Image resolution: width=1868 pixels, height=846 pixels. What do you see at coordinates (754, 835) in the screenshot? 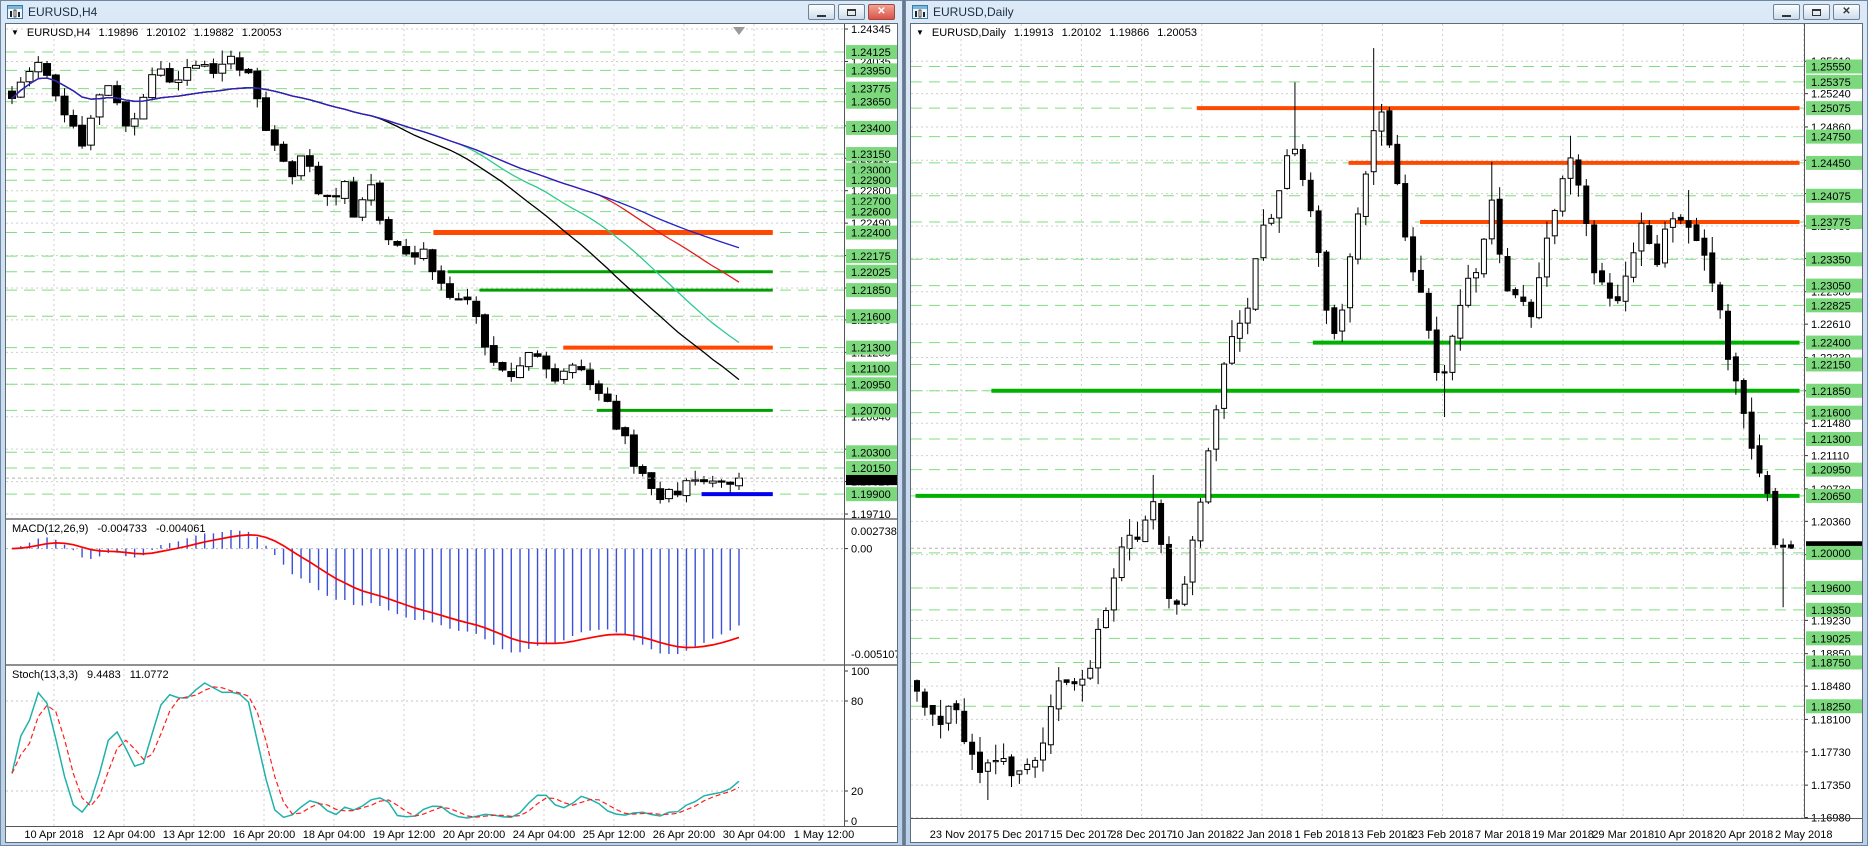
I see `svg-text: 30 Apr 04:00` at bounding box center [754, 835].